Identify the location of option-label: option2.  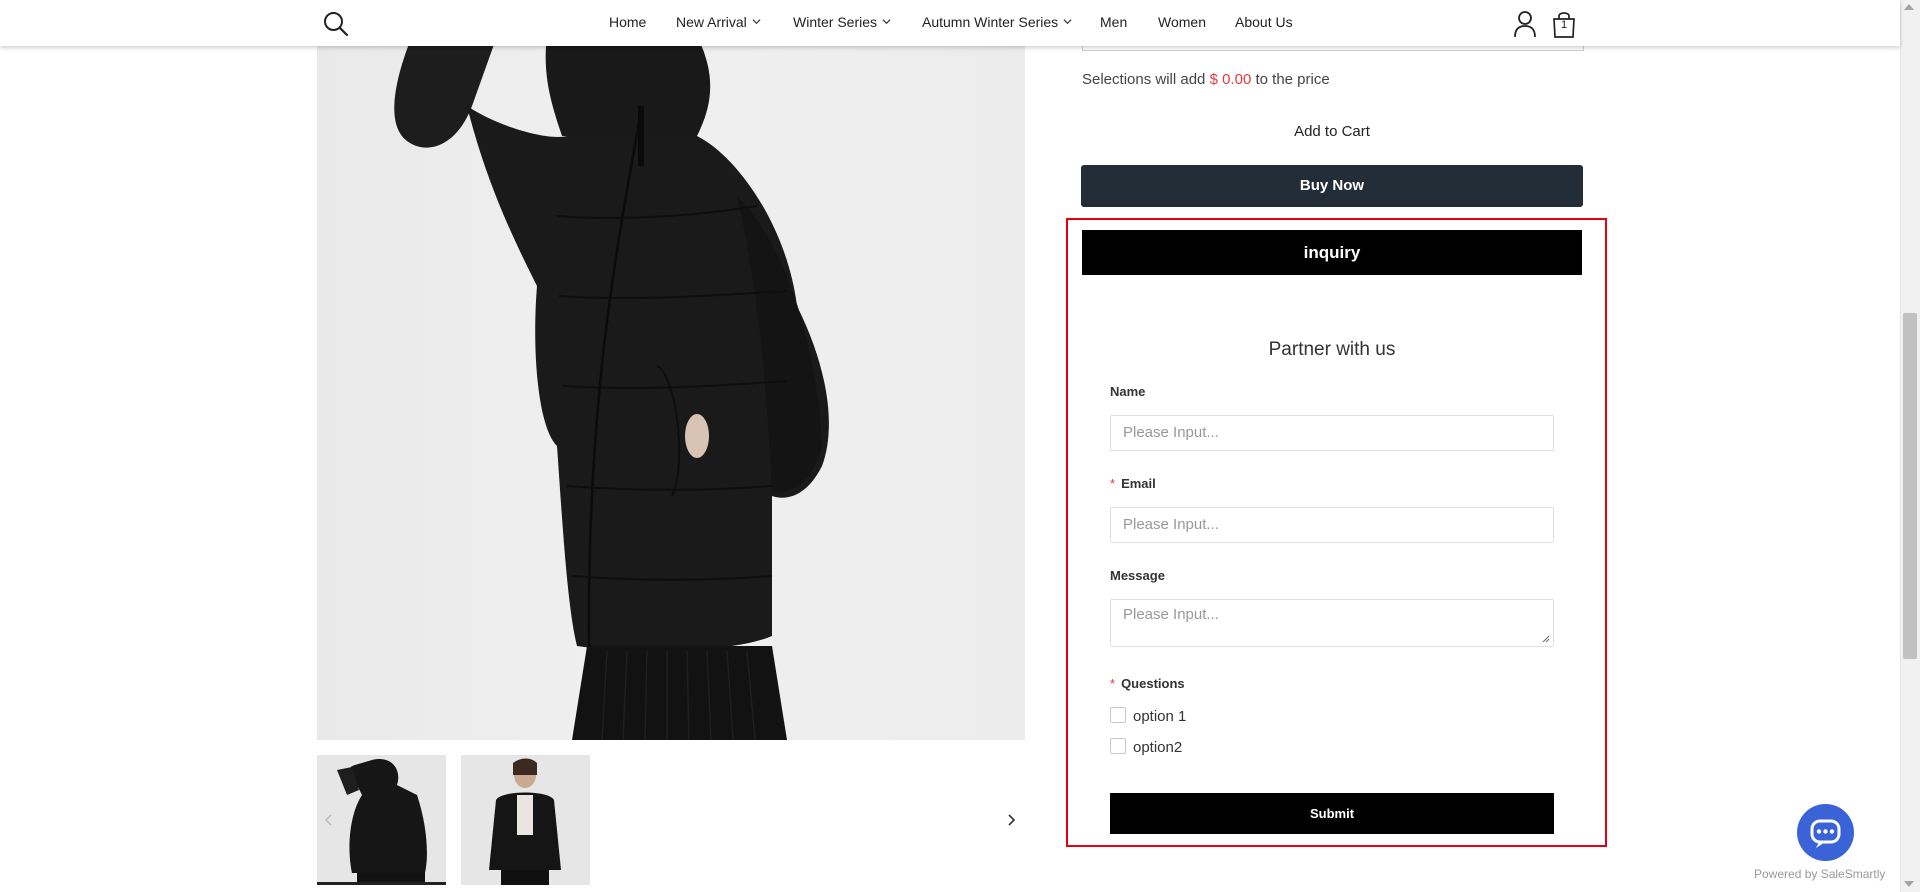
(1158, 747).